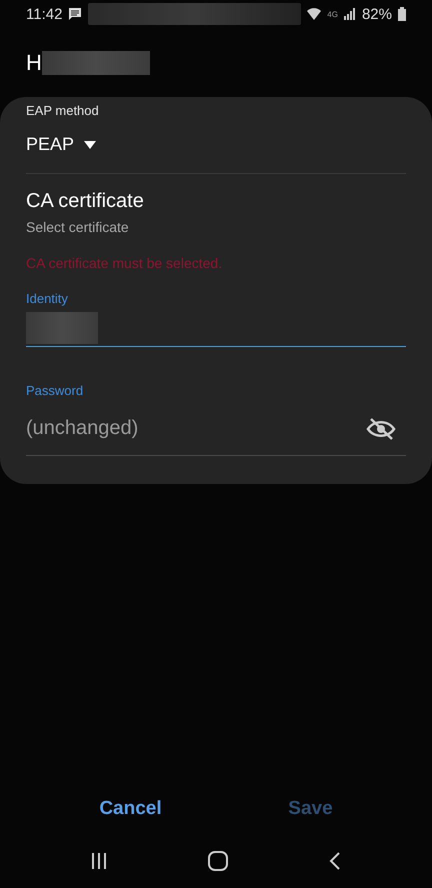  I want to click on home-icon, so click(218, 861).